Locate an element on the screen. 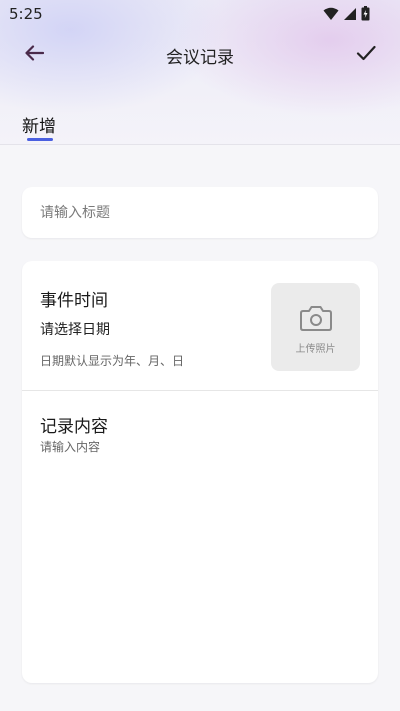 Image resolution: width=400 pixels, height=711 pixels. tab-bar: 新增 is located at coordinates (200, 122).